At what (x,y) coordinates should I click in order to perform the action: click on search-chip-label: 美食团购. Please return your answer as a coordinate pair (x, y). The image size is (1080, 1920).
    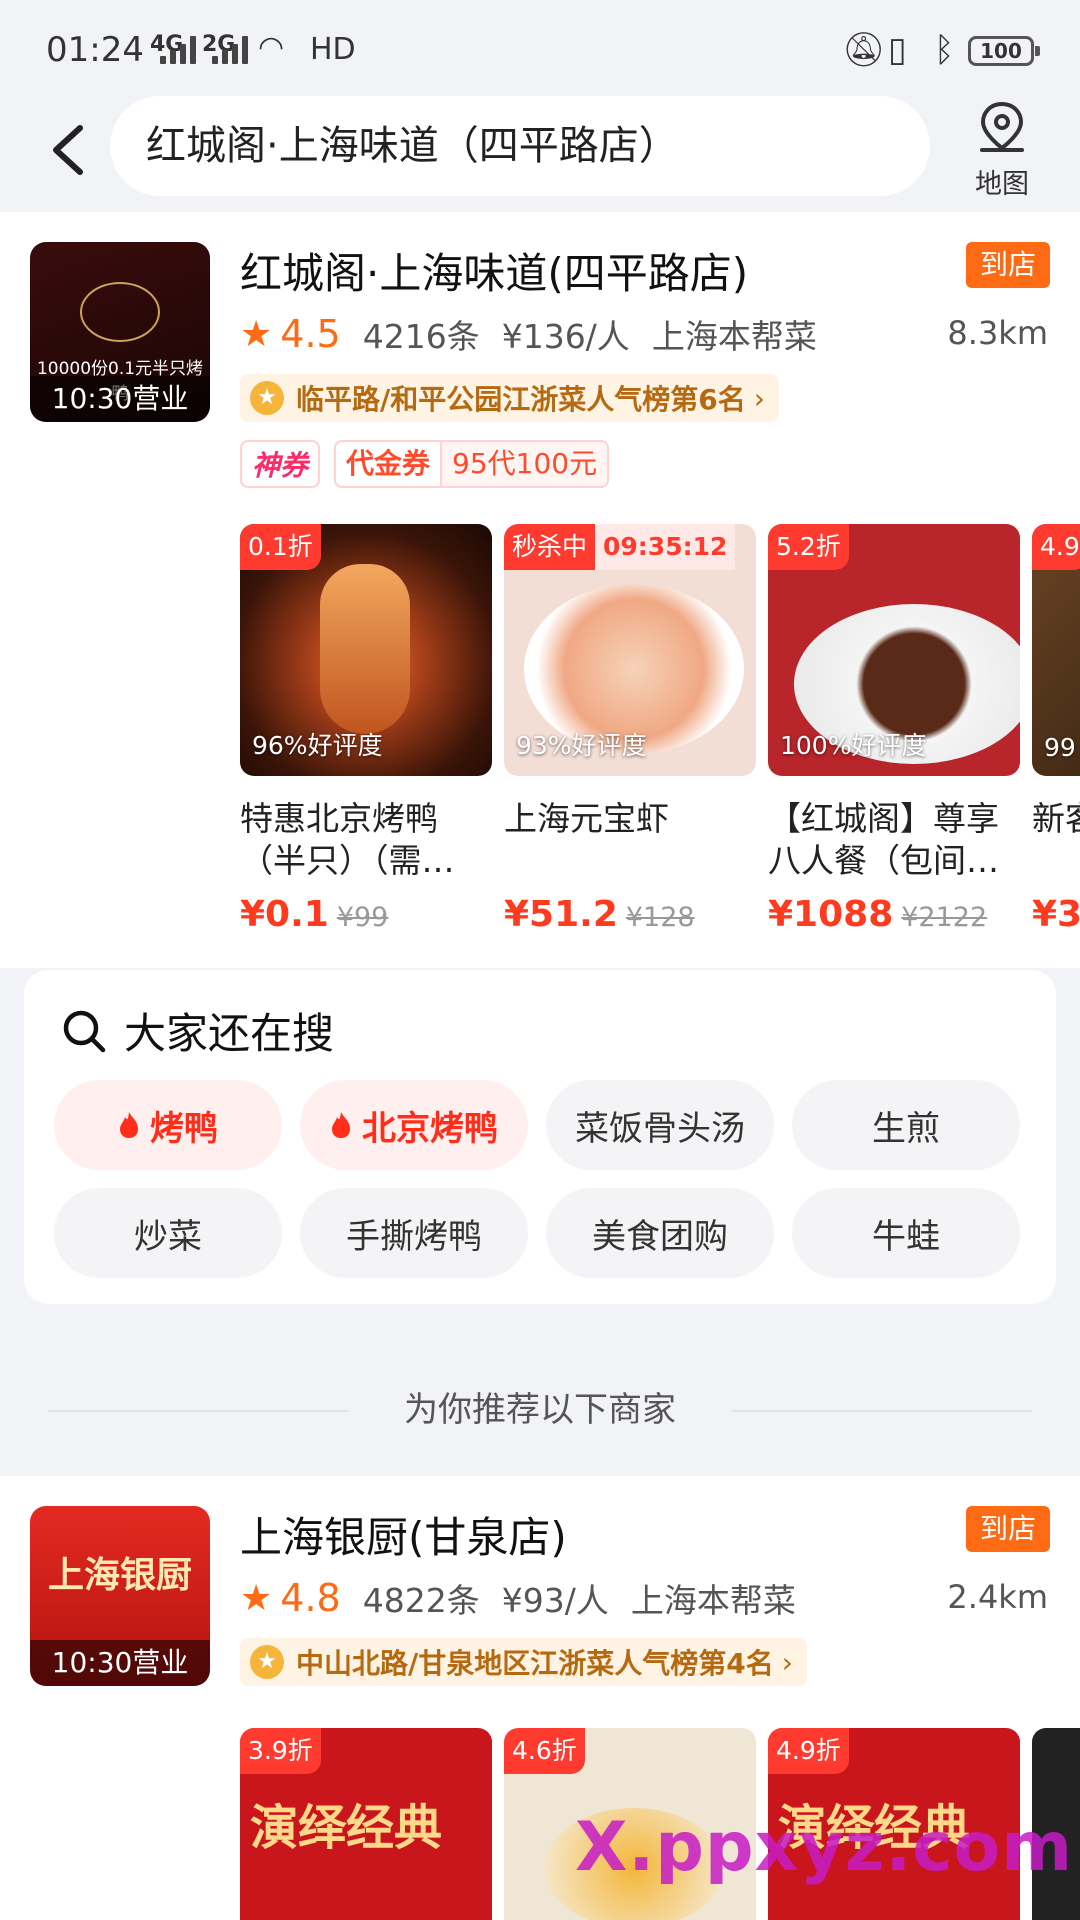
    Looking at the image, I should click on (660, 1236).